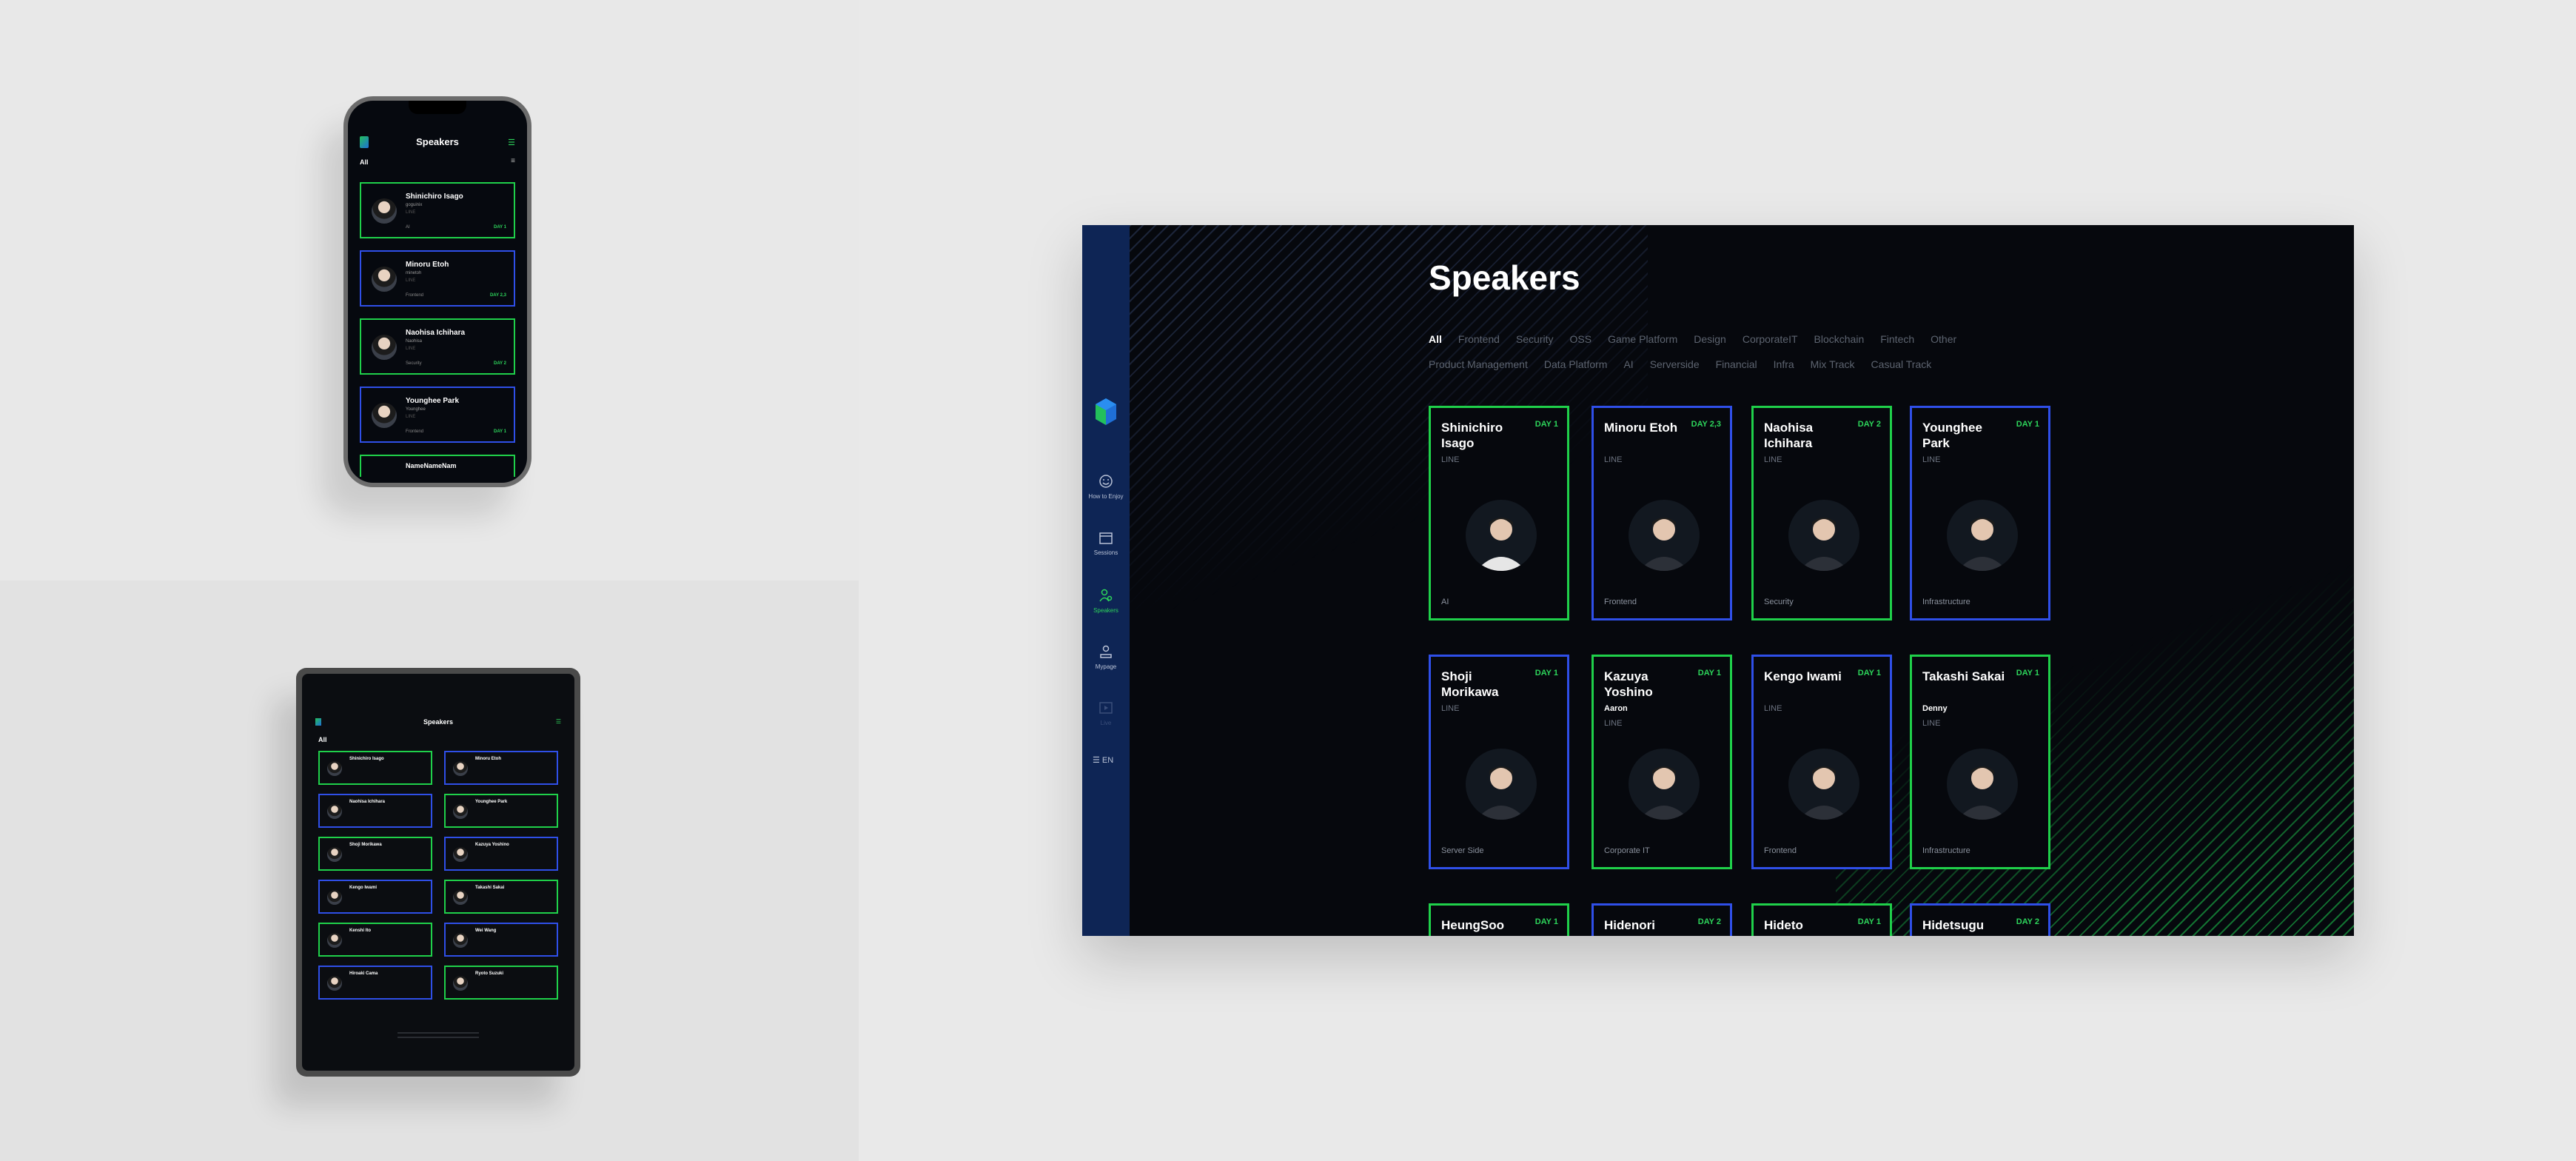 This screenshot has width=2576, height=1161. What do you see at coordinates (375, 897) in the screenshot?
I see `speaker-card: Kengo Iwami` at bounding box center [375, 897].